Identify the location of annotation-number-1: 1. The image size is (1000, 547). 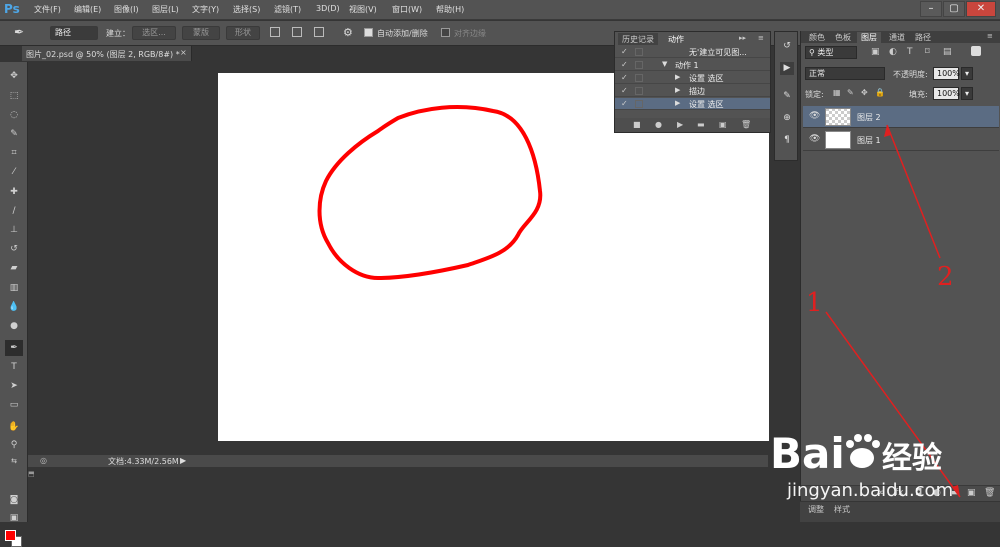
(814, 303).